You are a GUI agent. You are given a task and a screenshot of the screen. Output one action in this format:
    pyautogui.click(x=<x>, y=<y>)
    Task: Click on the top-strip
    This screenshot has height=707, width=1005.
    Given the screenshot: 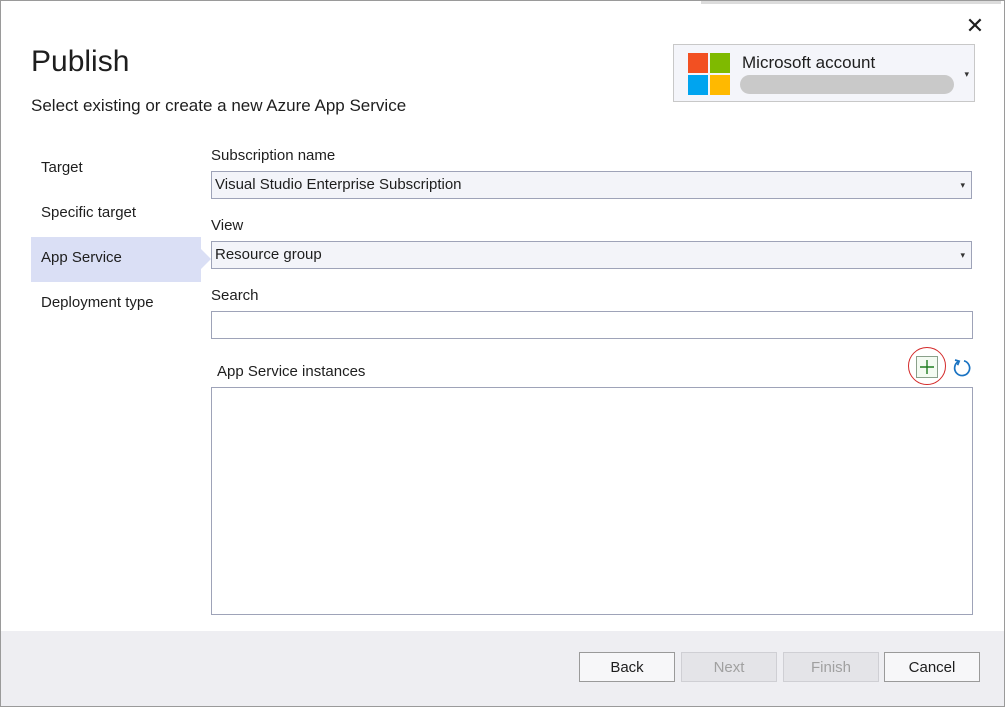 What is the action you would take?
    pyautogui.click(x=851, y=2)
    